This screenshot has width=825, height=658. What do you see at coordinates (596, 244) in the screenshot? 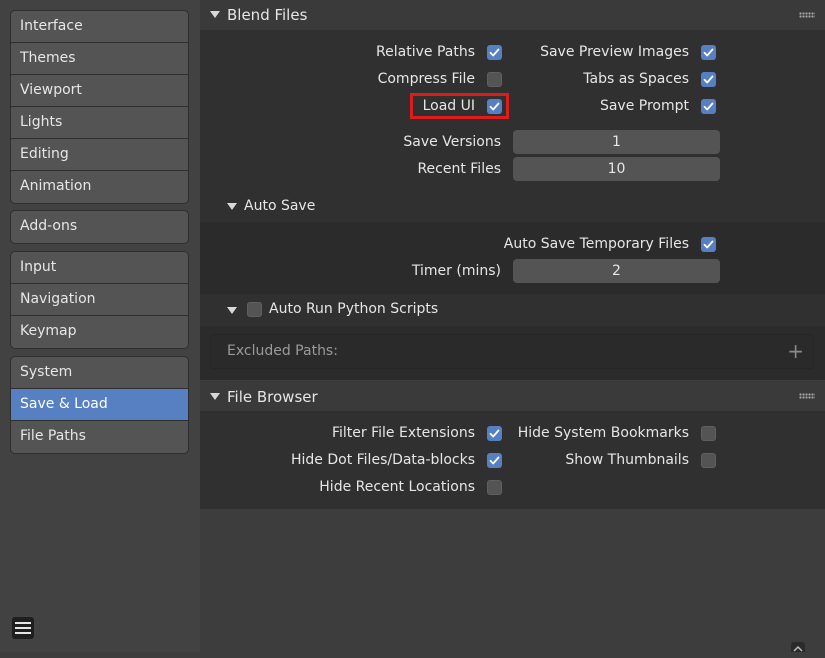
I see `auto-save-temp-files-label: Auto Save Temporary Files` at bounding box center [596, 244].